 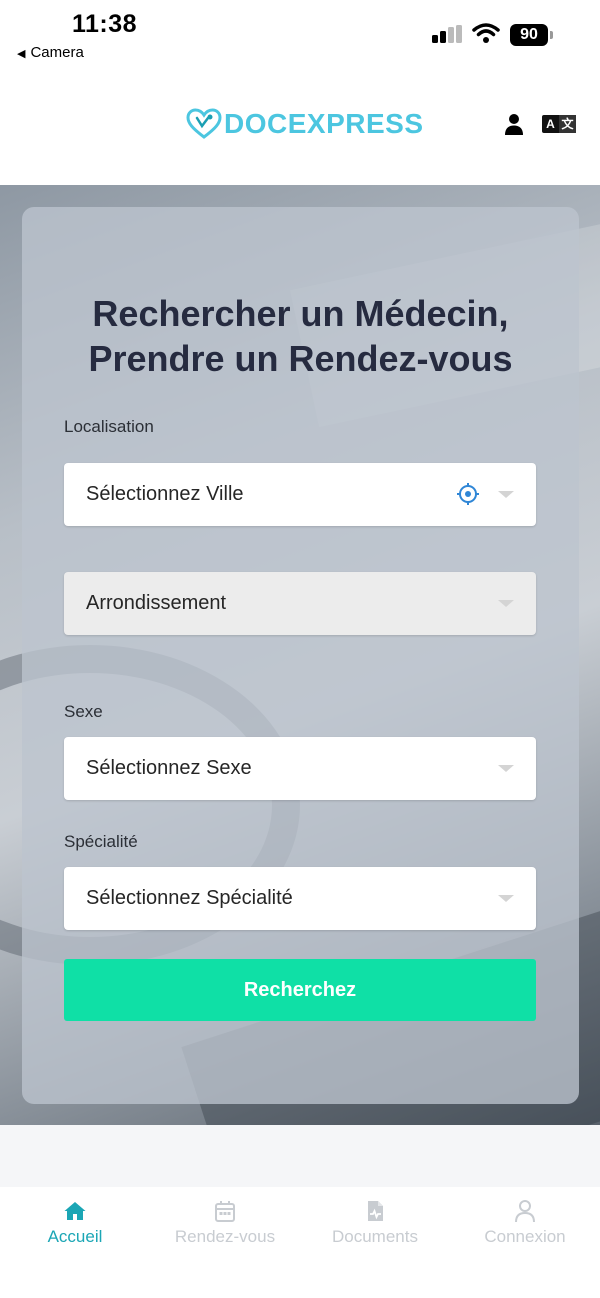 What do you see at coordinates (225, 1223) in the screenshot?
I see `nav-item-rendez-vous: Rendez-vous` at bounding box center [225, 1223].